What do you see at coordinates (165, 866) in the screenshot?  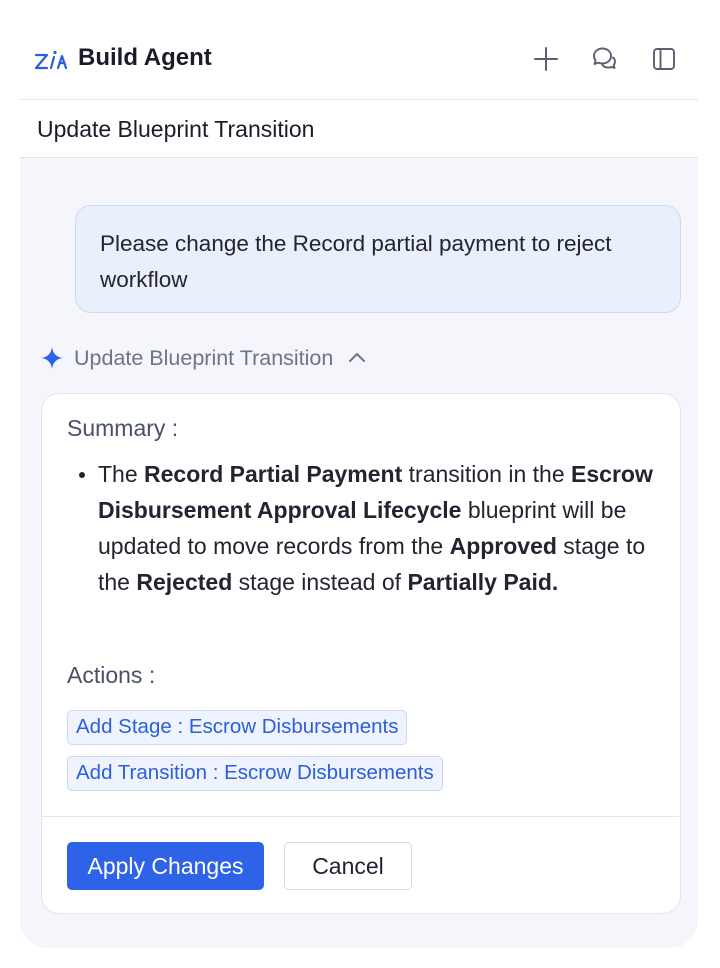 I see `apply-changes-button: Apply Changes` at bounding box center [165, 866].